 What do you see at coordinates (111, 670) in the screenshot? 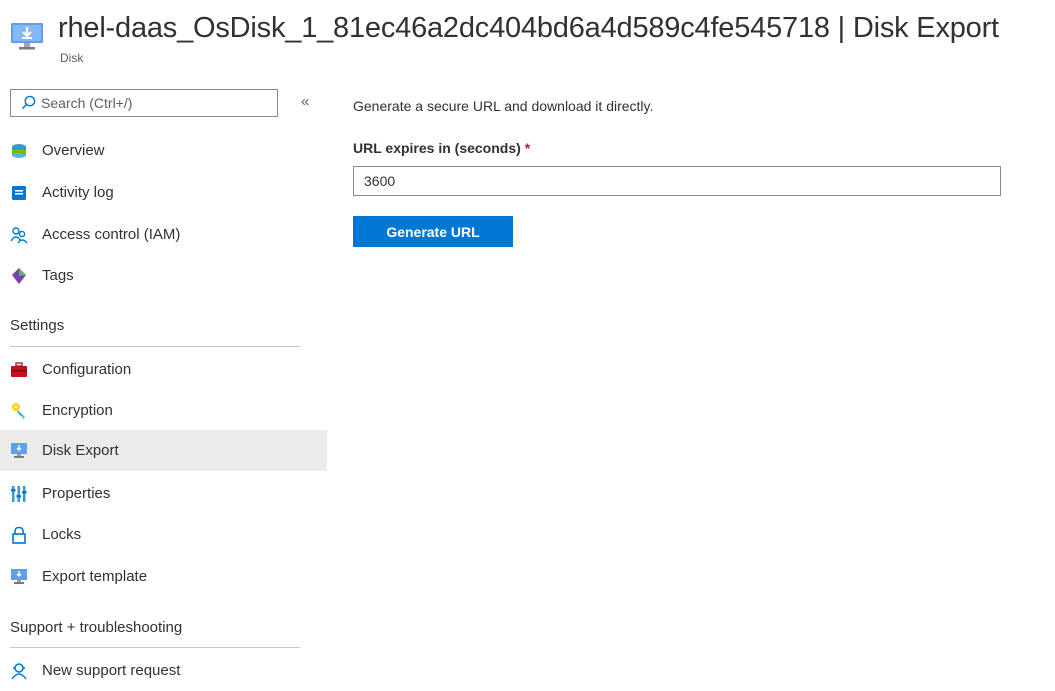
I see `sidebar-item-label: New support request` at bounding box center [111, 670].